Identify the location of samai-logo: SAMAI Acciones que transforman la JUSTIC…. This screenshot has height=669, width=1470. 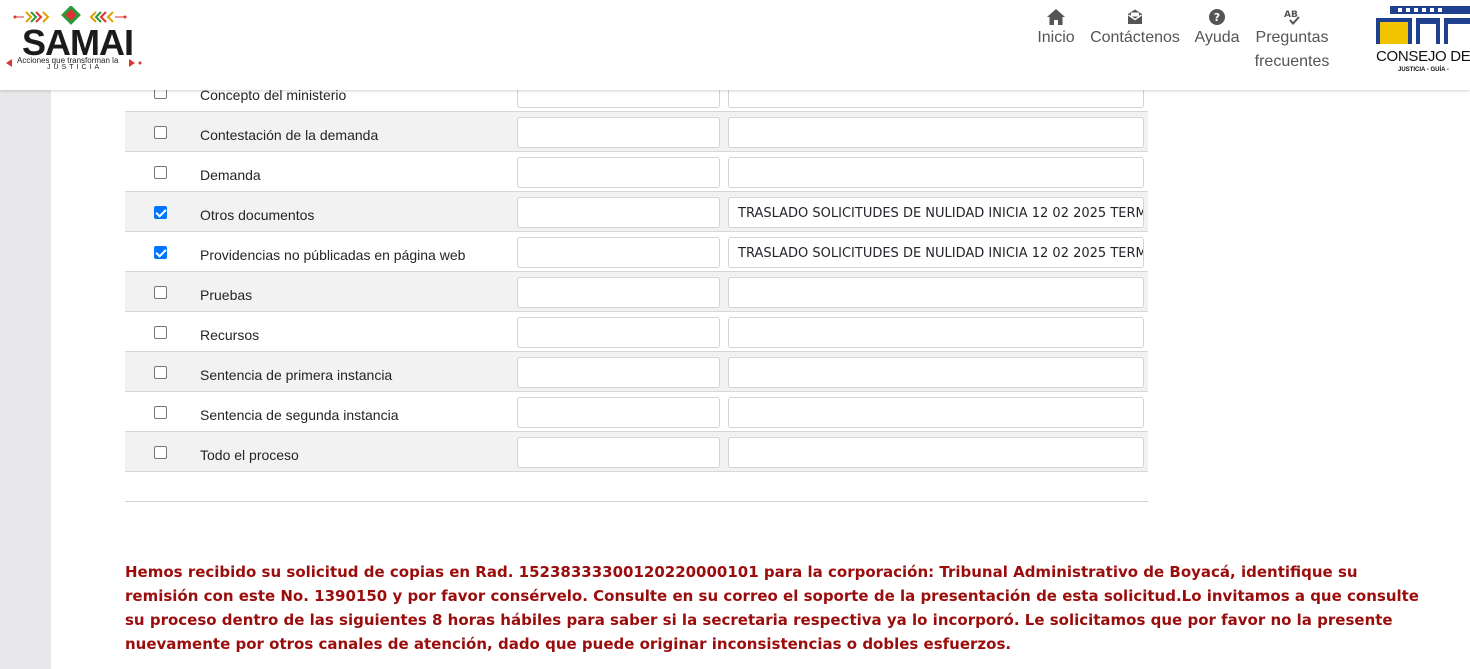
(75, 39).